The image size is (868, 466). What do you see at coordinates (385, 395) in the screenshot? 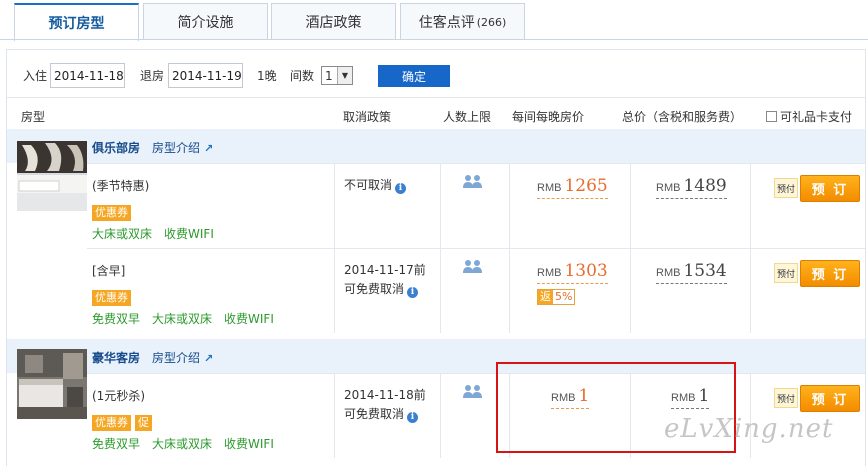
I see `policy-date: 2014-11-18前` at bounding box center [385, 395].